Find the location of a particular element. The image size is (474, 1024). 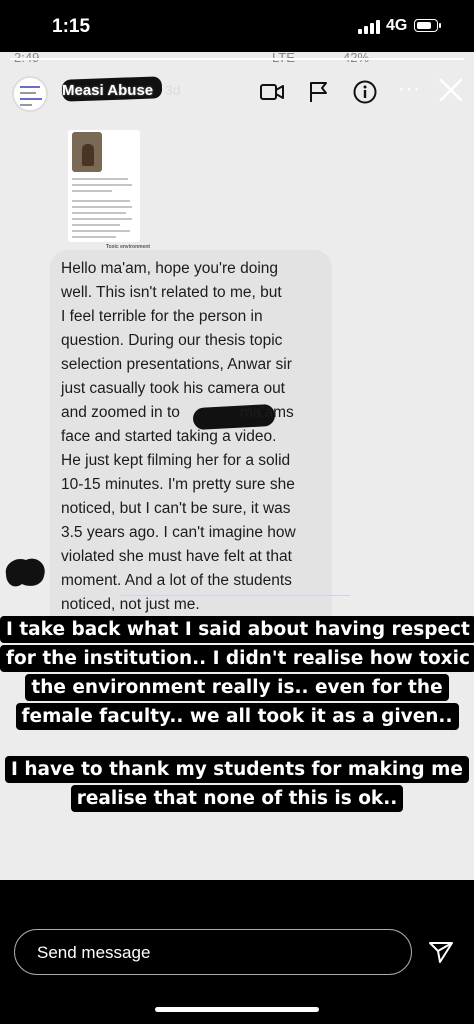

thumbnail-card is located at coordinates (104, 186).